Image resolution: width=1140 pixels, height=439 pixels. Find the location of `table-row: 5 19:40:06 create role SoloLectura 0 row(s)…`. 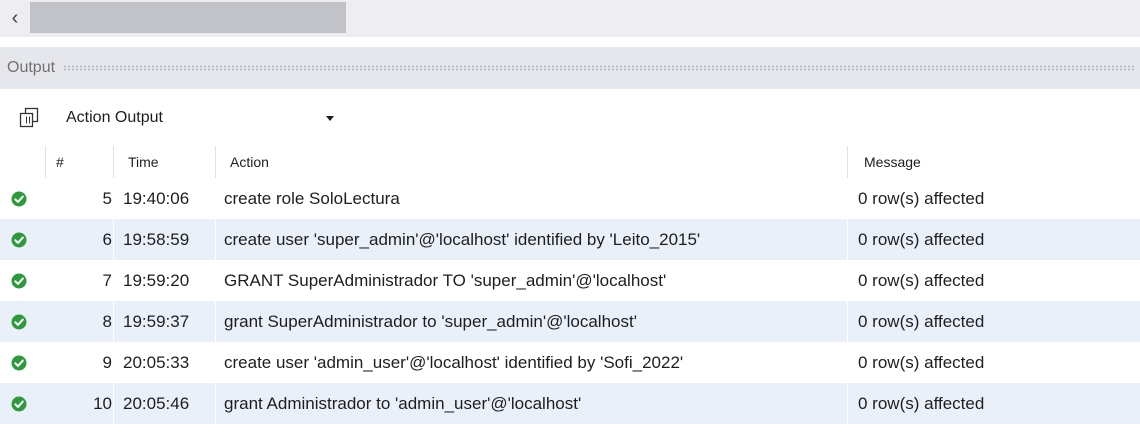

table-row: 5 19:40:06 create role SoloLectura 0 row(s)… is located at coordinates (570, 198).